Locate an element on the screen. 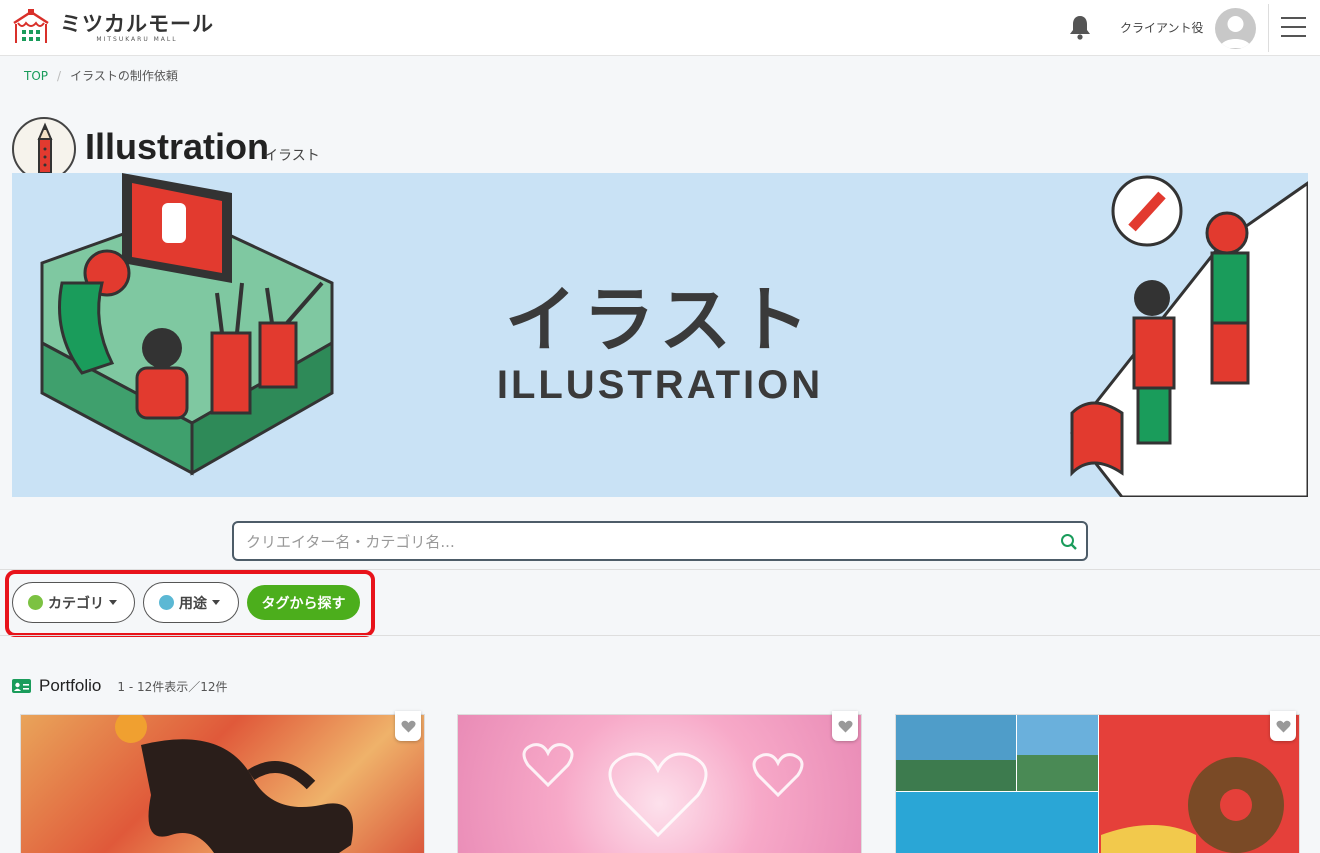  category-dropdown: カテゴリ is located at coordinates (73, 602).